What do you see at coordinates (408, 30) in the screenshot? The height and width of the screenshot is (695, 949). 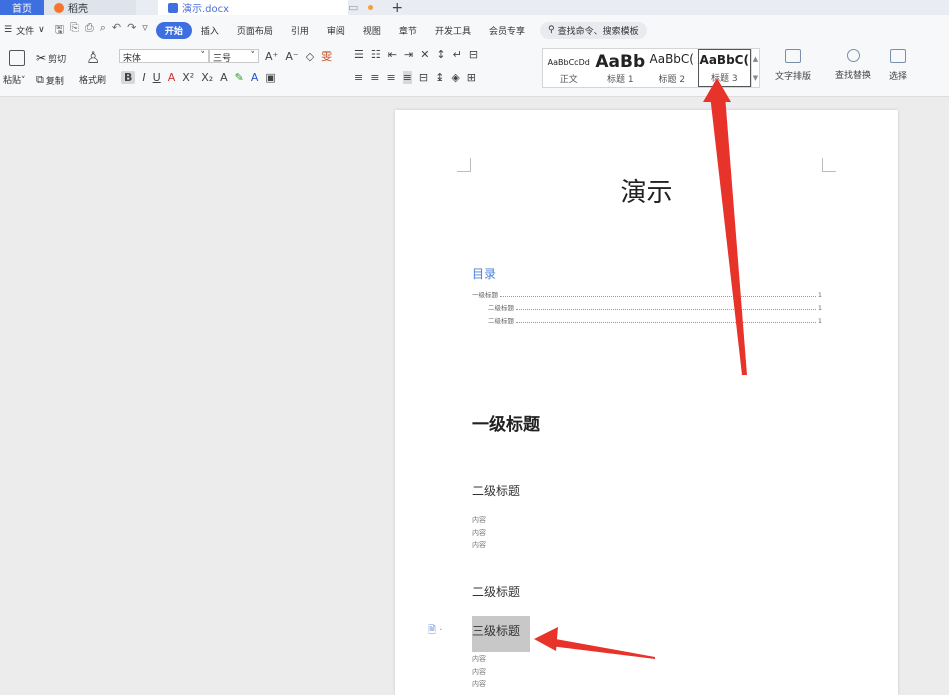 I see `tab-section: 章节` at bounding box center [408, 30].